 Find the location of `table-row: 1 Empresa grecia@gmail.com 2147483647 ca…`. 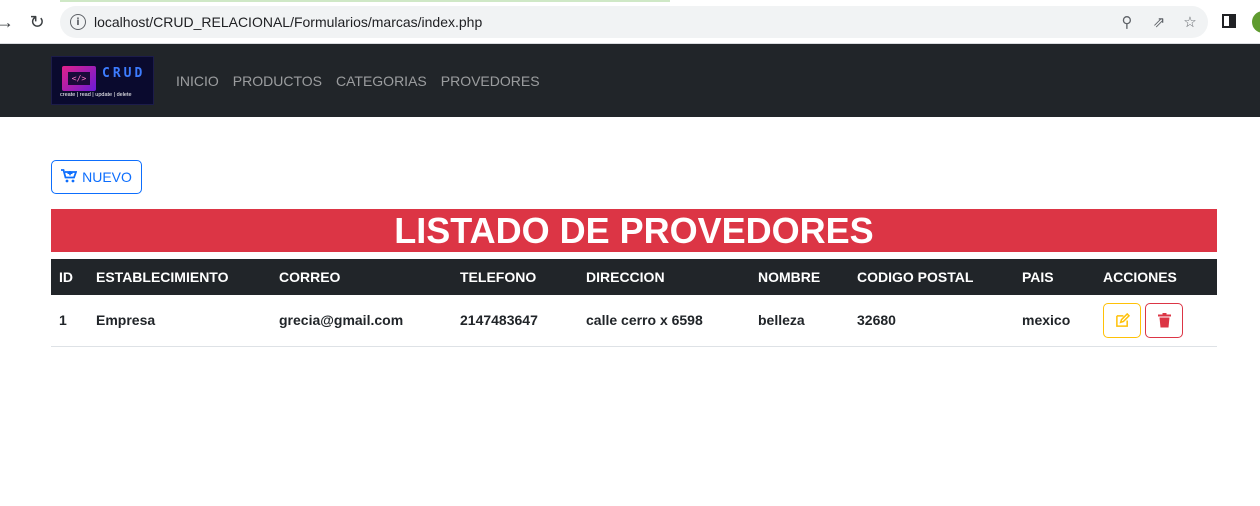

table-row: 1 Empresa grecia@gmail.com 2147483647 ca… is located at coordinates (634, 320).